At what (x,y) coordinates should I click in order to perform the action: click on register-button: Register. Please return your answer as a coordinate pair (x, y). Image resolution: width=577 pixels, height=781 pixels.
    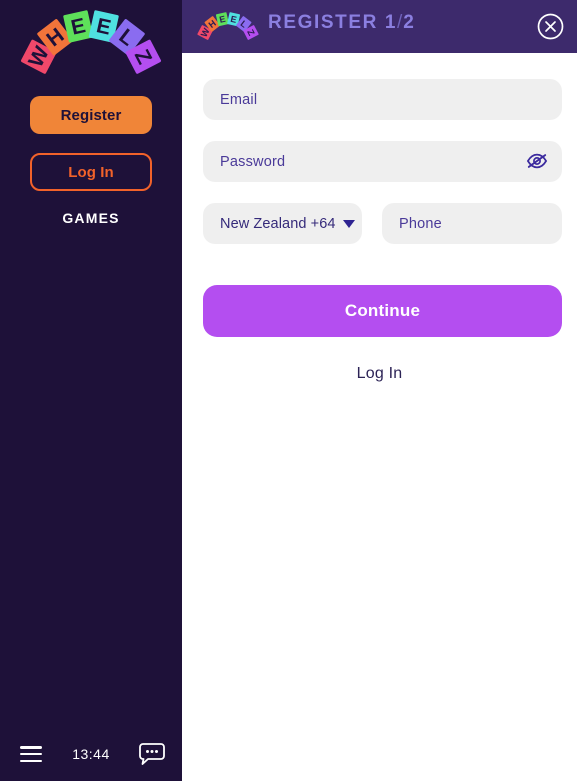
    Looking at the image, I should click on (91, 115).